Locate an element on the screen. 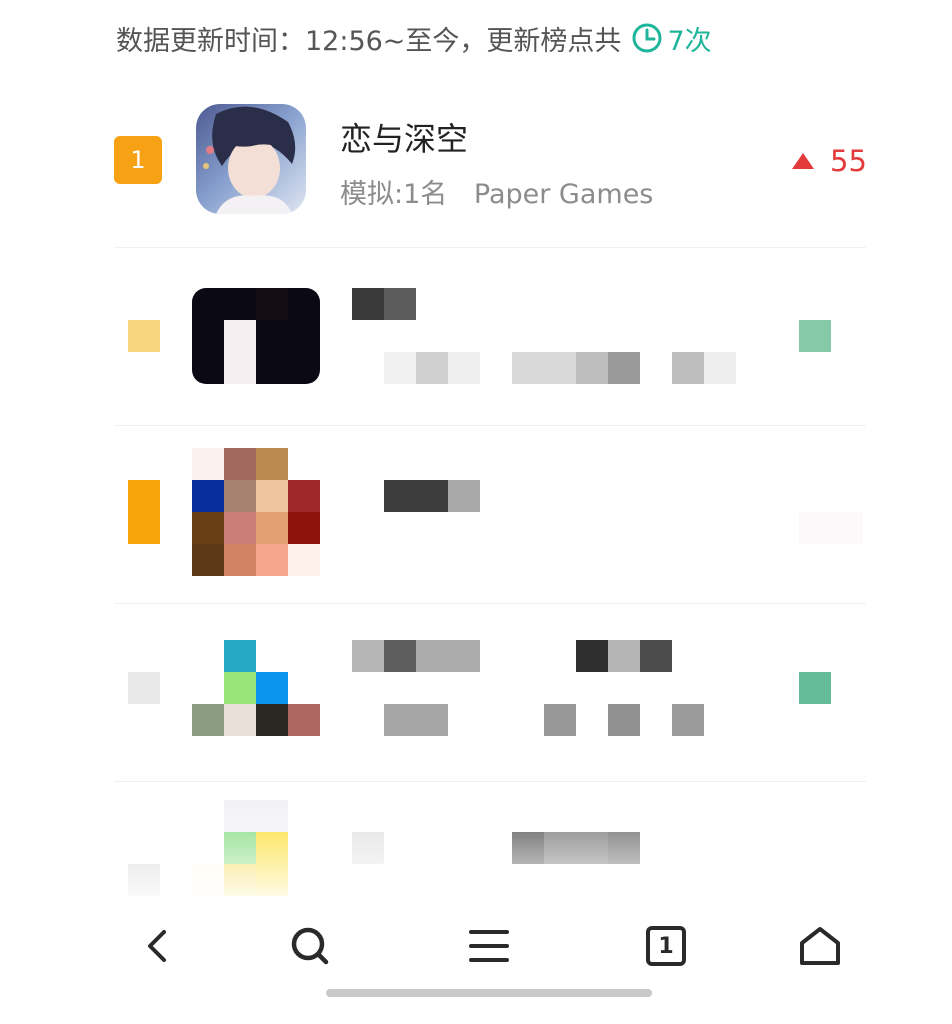 The image size is (952, 1024). search-button is located at coordinates (310, 946).